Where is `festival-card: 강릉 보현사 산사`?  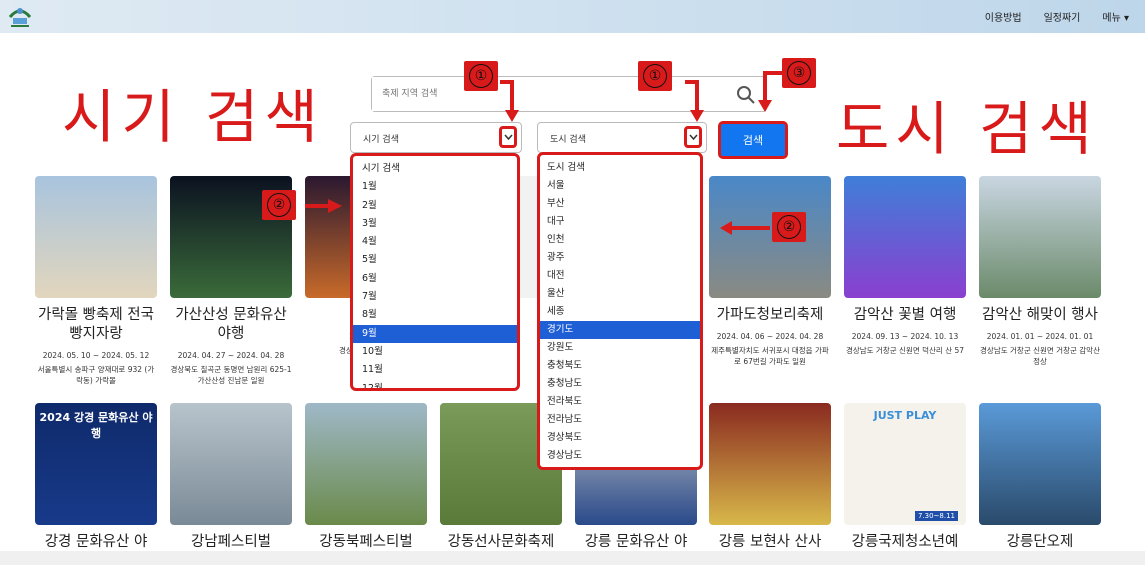 festival-card: 강릉 보현사 산사 is located at coordinates (770, 477).